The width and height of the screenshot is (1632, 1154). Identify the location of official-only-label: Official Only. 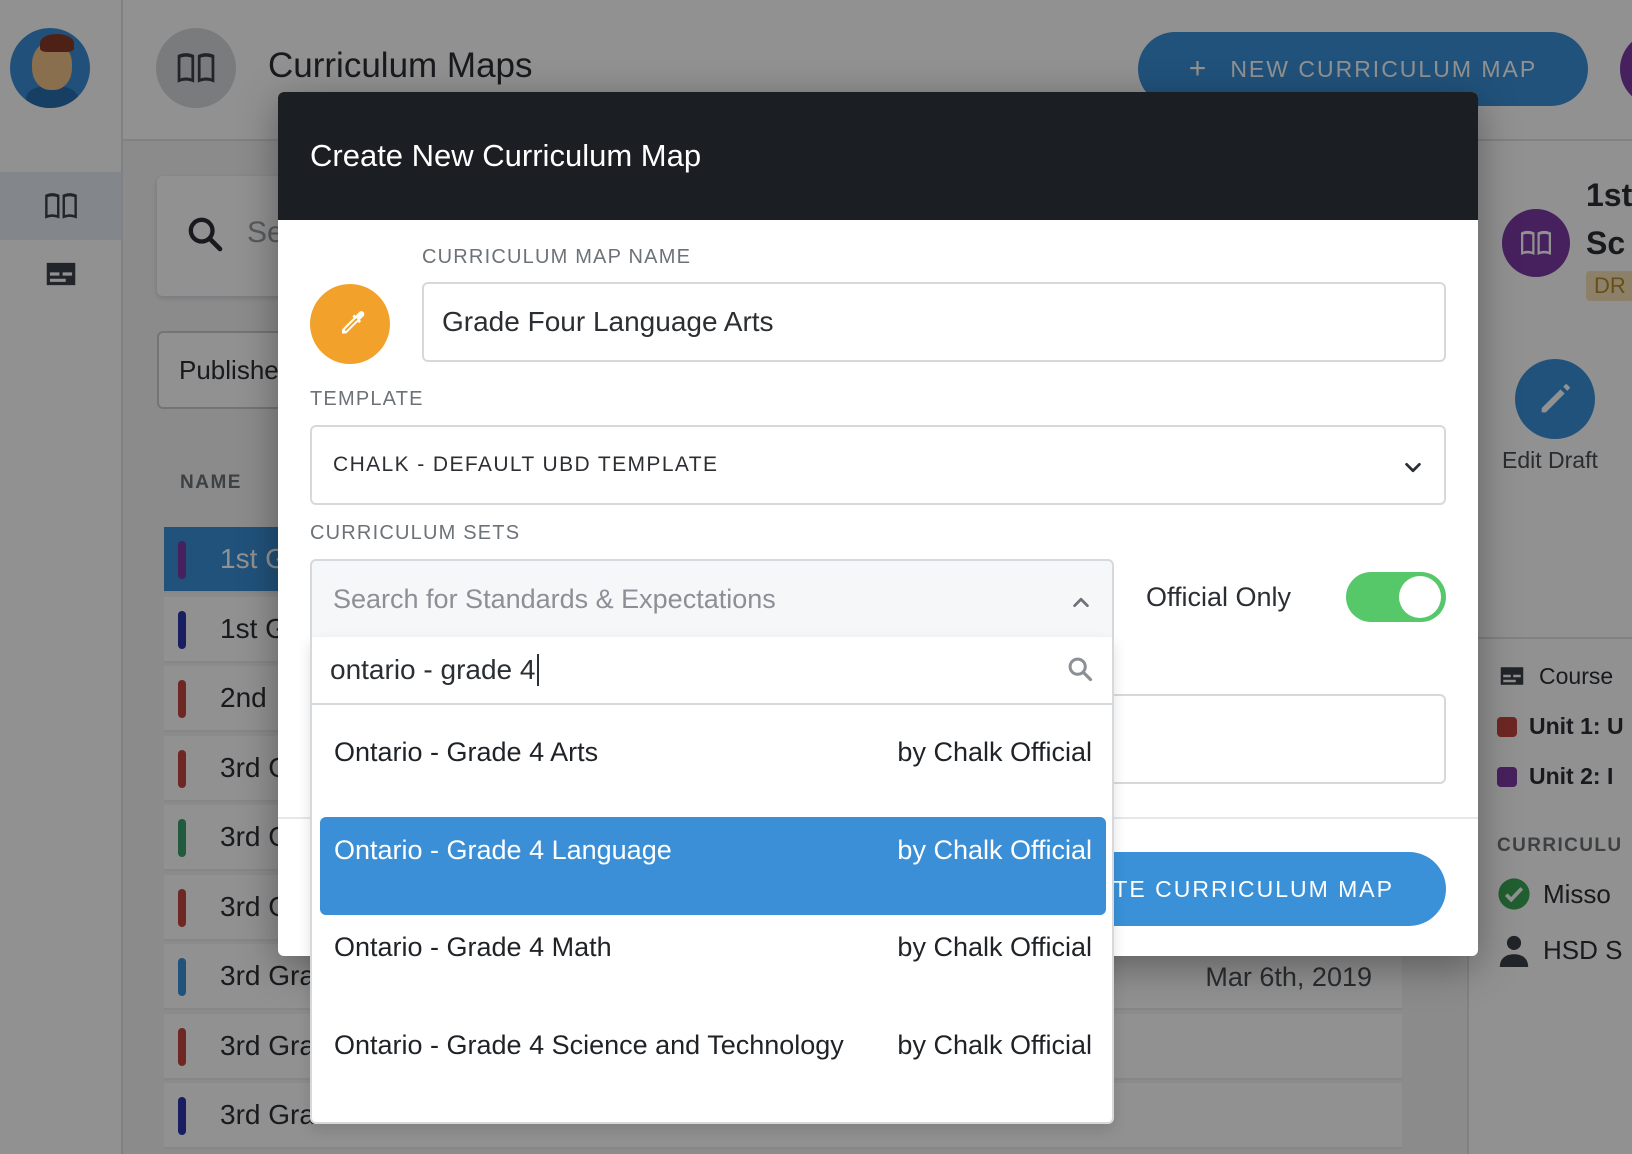
(1219, 597).